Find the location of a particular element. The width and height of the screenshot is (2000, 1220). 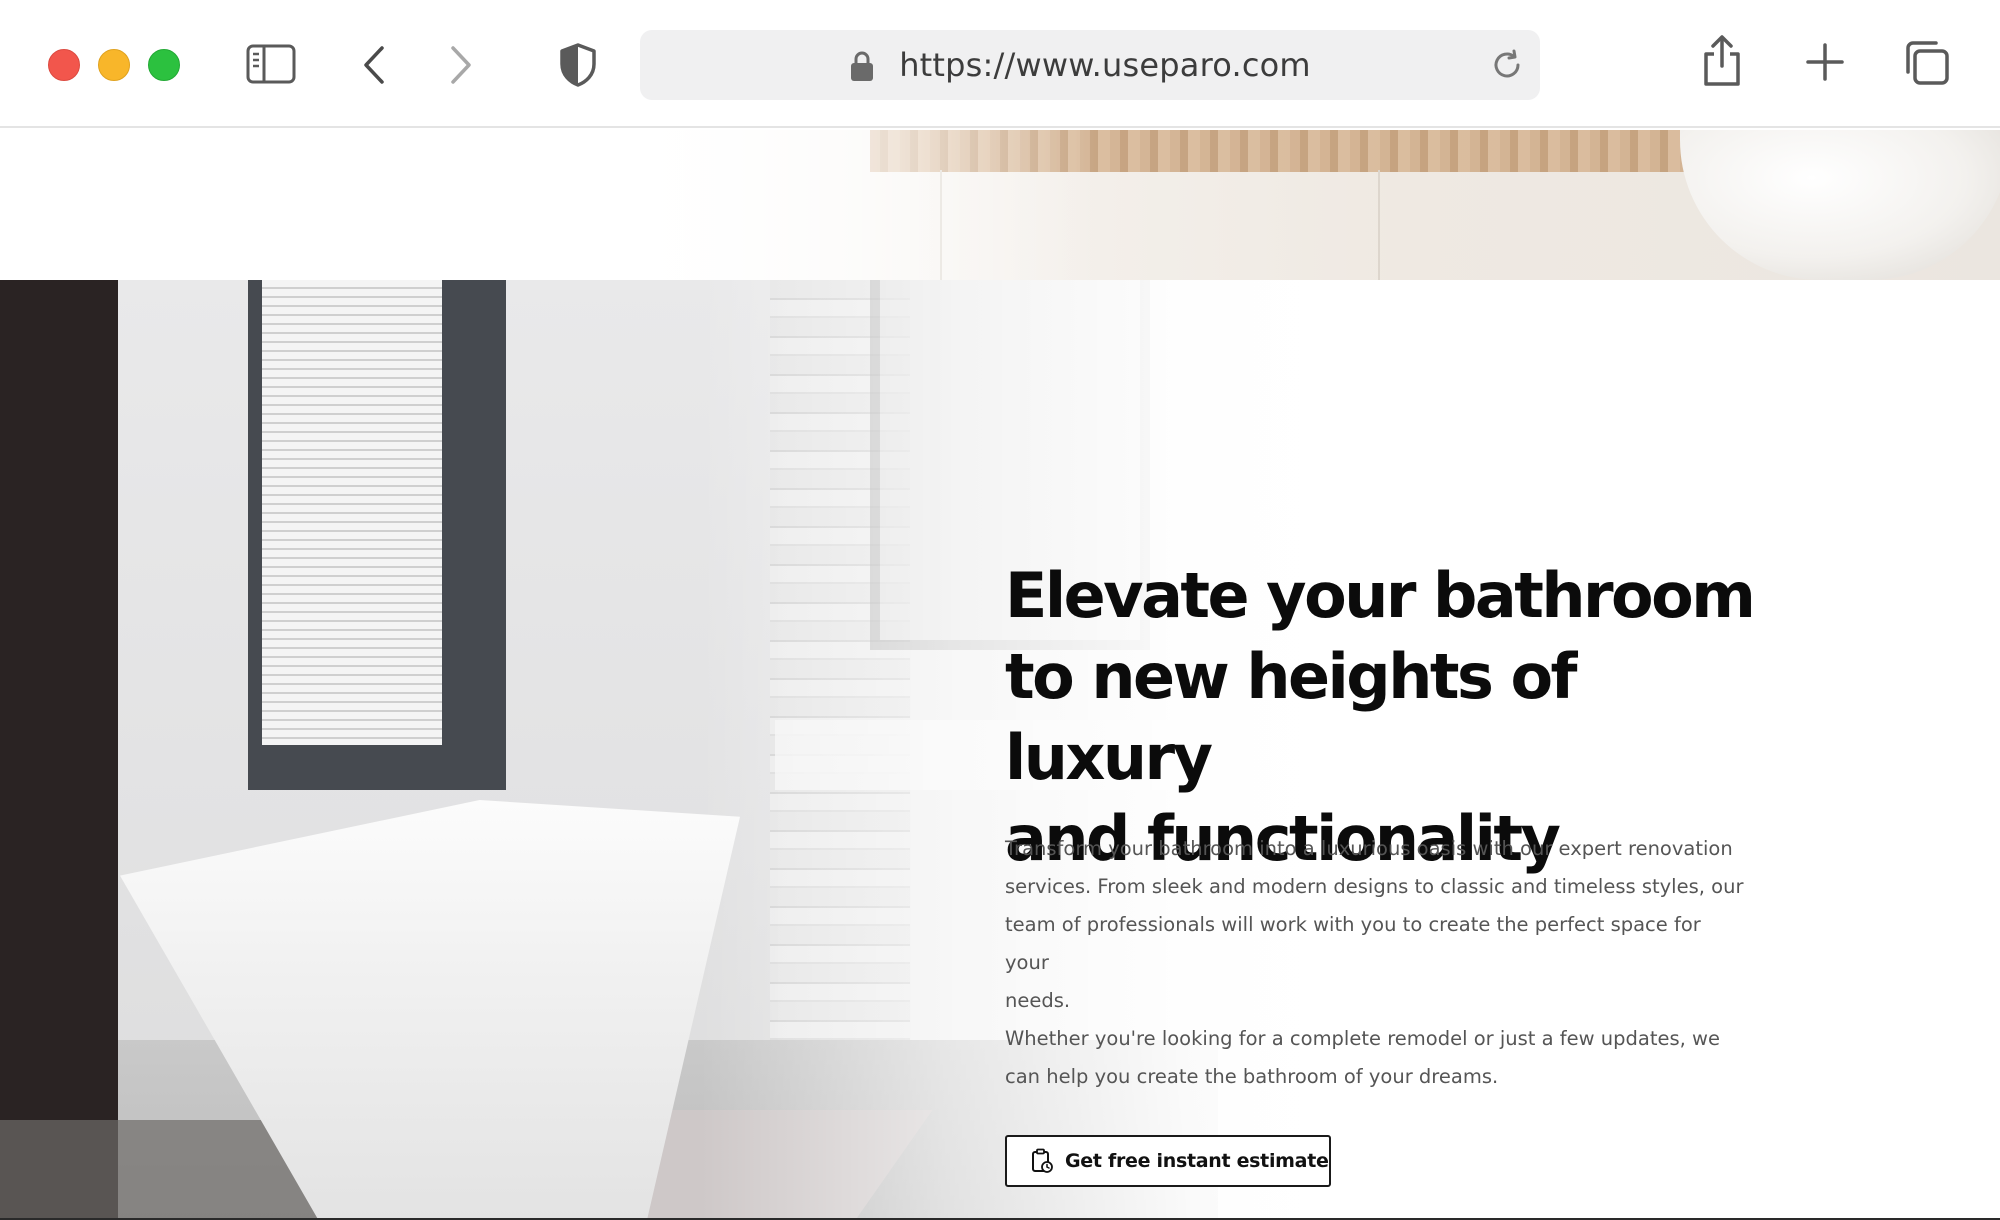

new-tab-icon is located at coordinates (1825, 62).